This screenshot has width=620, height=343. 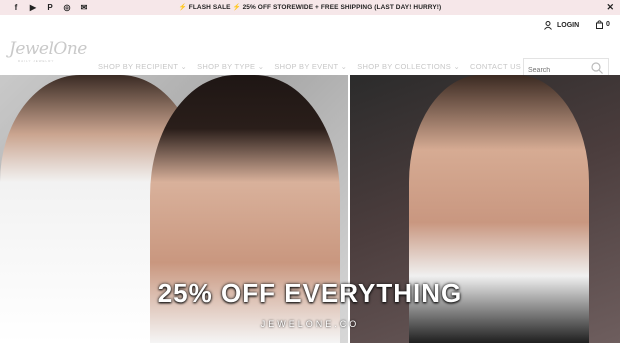 What do you see at coordinates (495, 66) in the screenshot?
I see `nav-contact-us: CONTACT US` at bounding box center [495, 66].